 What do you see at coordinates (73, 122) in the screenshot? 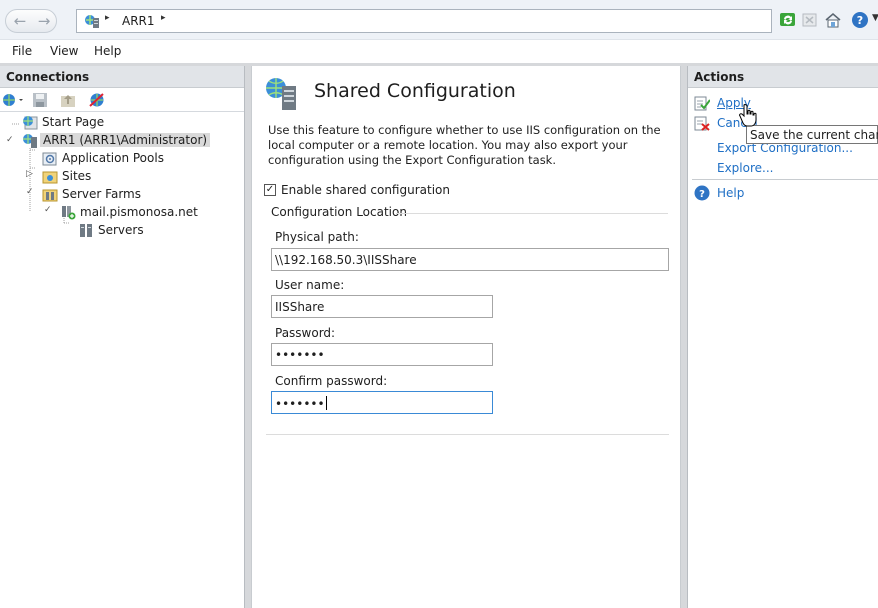
I see `tree-label: Start Page` at bounding box center [73, 122].